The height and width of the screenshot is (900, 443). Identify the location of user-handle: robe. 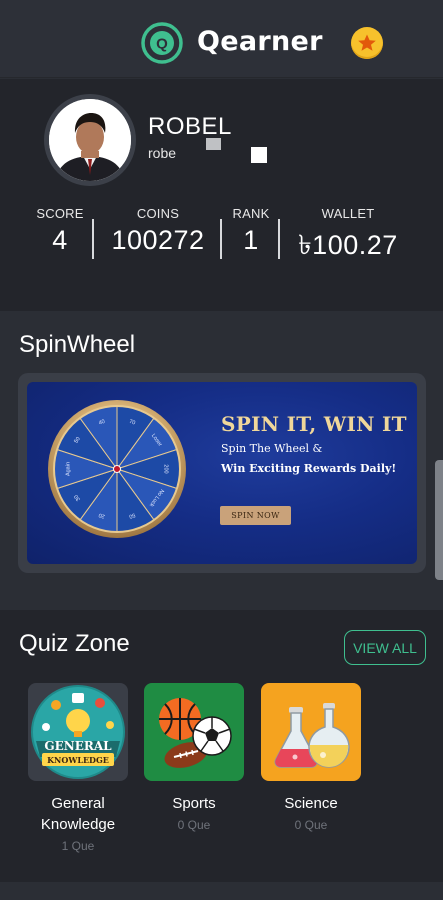
(162, 153).